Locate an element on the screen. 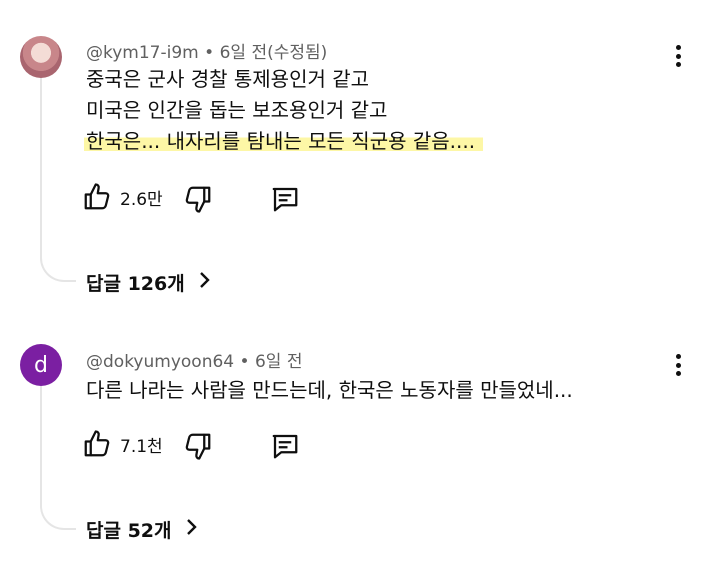 This screenshot has width=720, height=586. replies-toggle: 답글 52개 is located at coordinates (142, 529).